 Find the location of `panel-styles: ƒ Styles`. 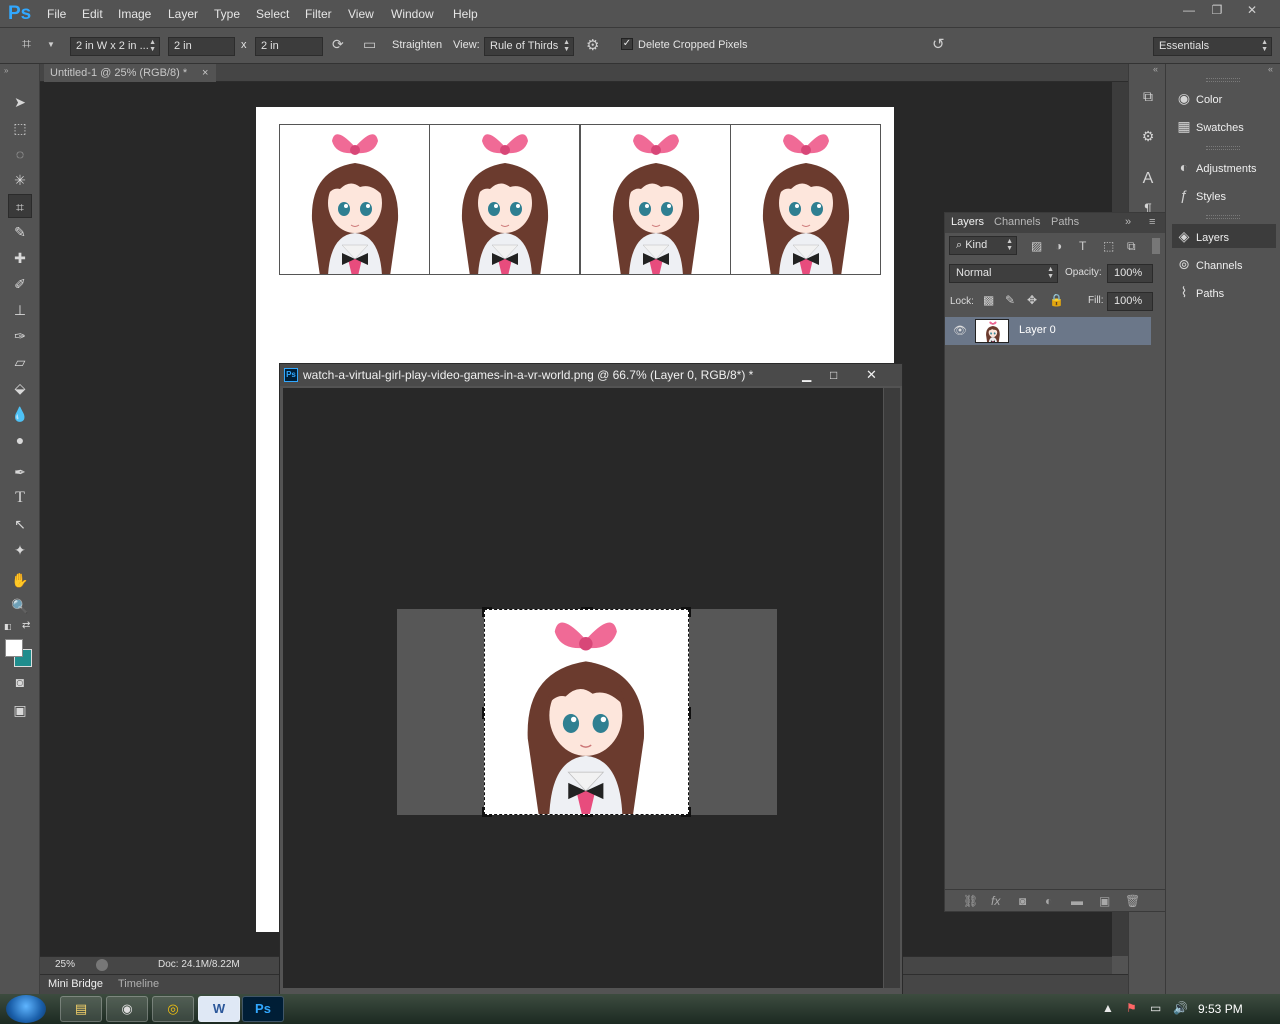

panel-styles: ƒ Styles is located at coordinates (1224, 195).